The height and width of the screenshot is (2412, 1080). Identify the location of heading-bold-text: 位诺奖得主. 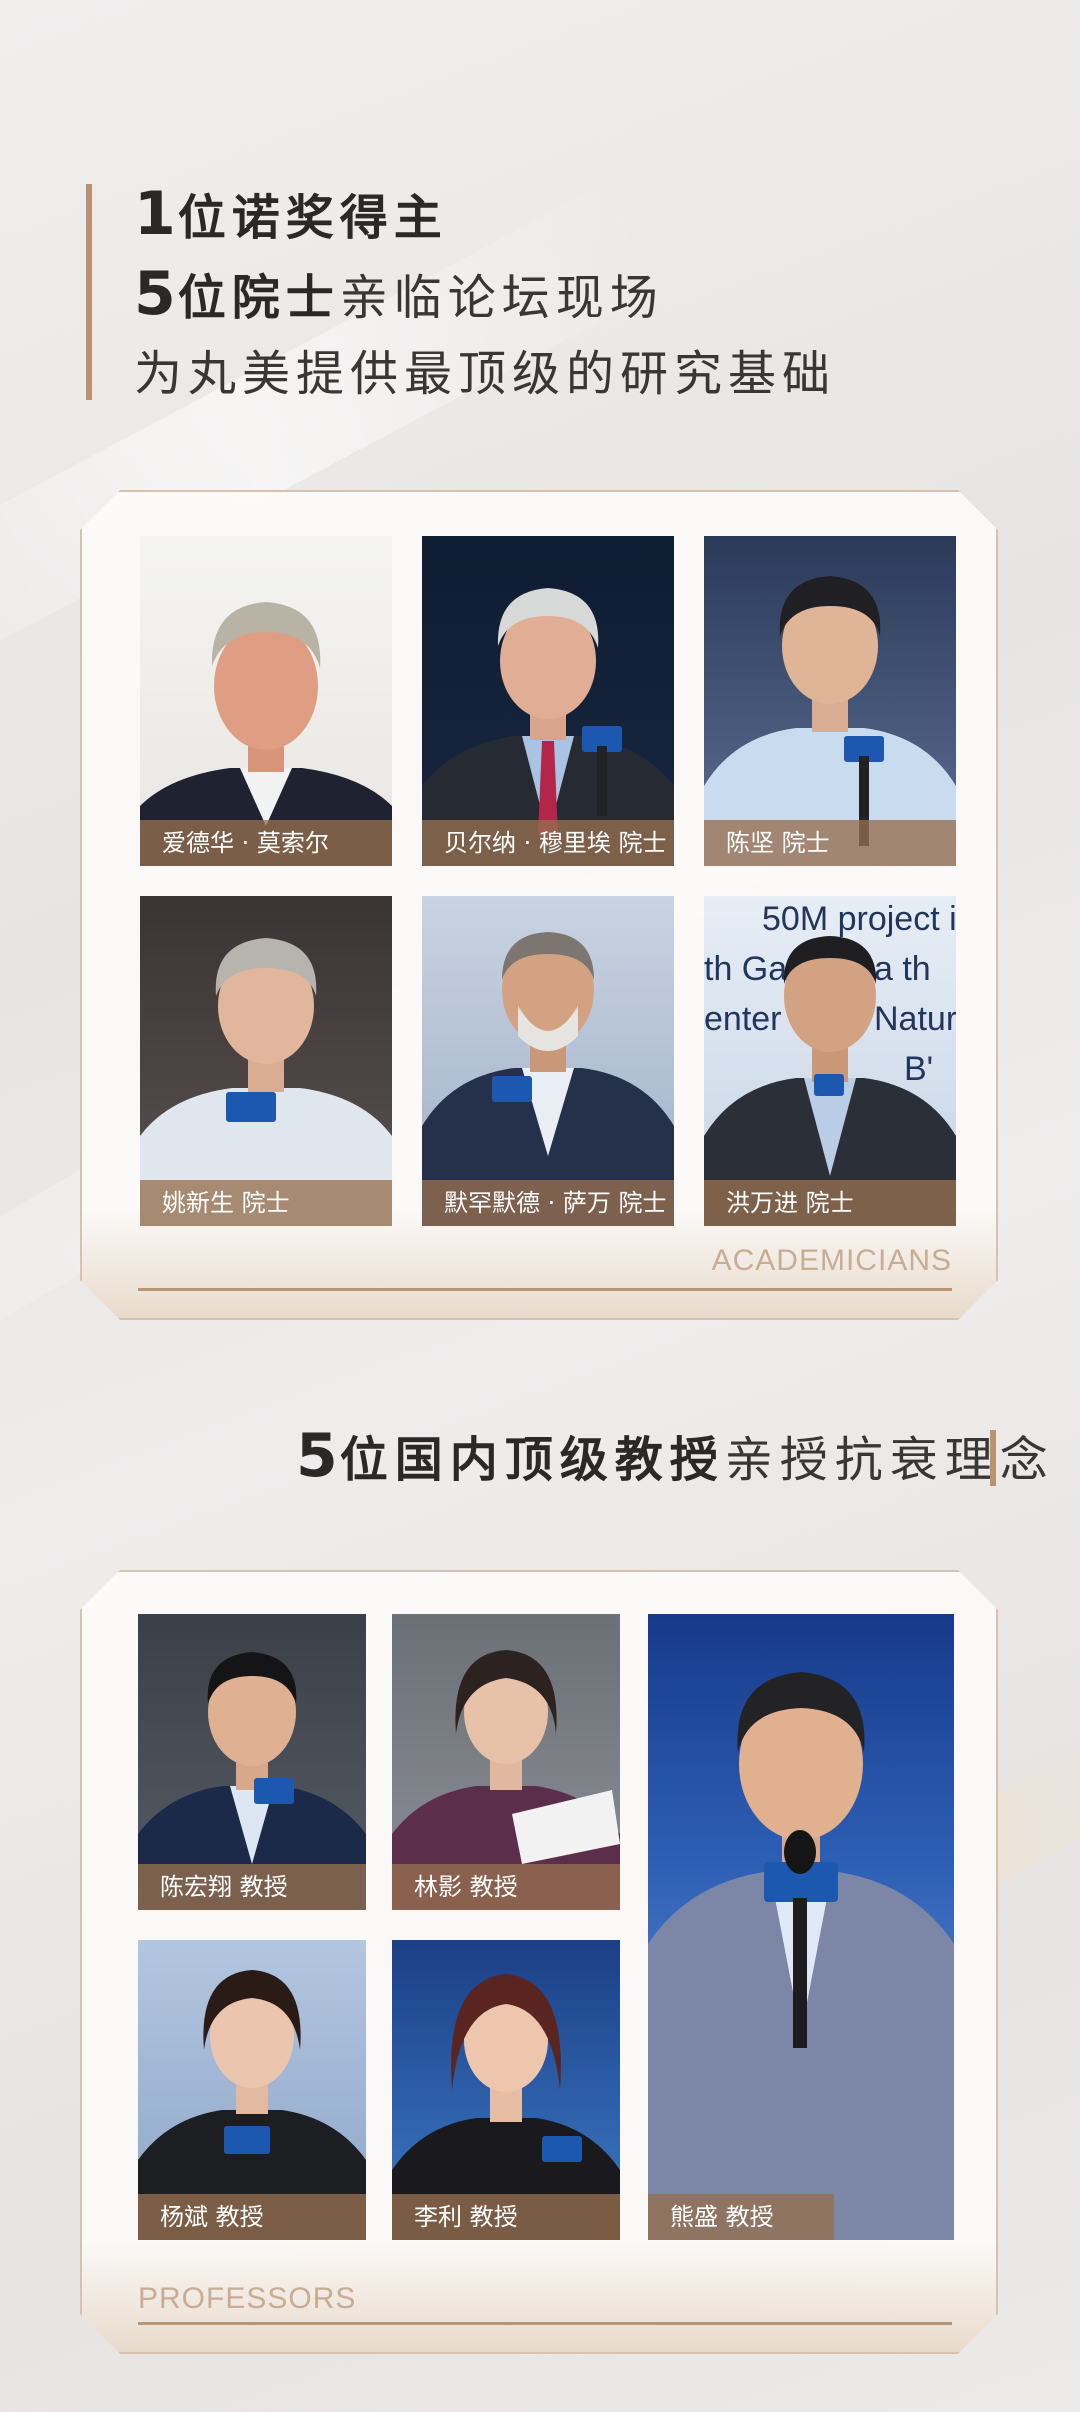
(312, 218).